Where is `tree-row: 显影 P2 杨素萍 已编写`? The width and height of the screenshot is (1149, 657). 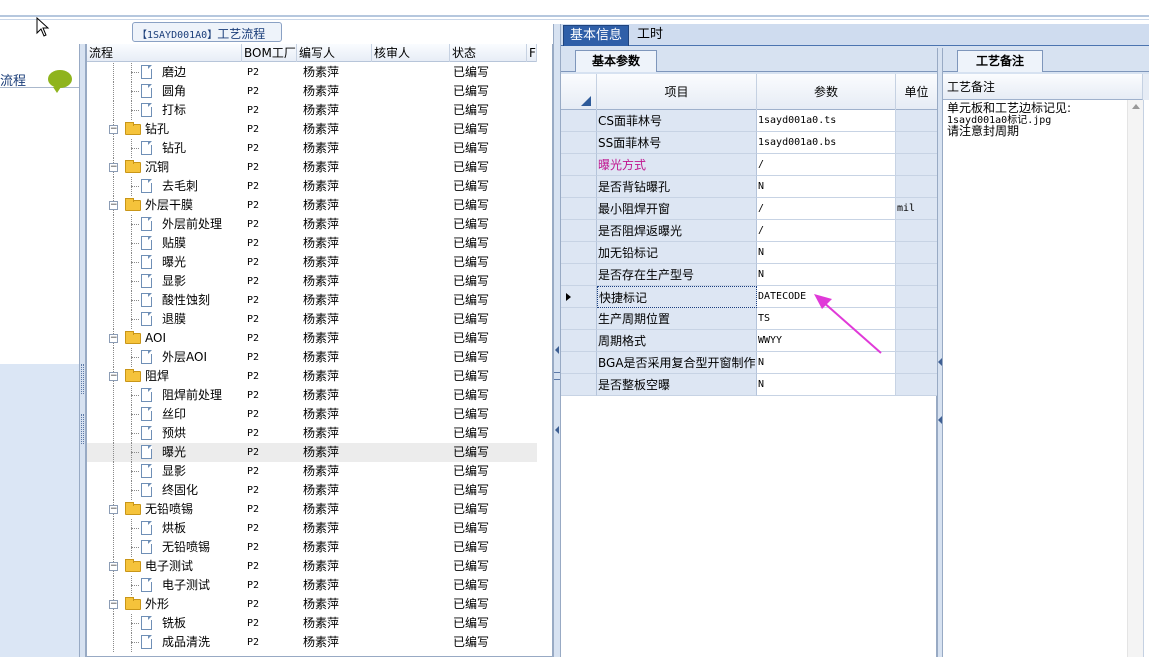
tree-row: 显影 P2 杨素萍 已编写 is located at coordinates (312, 471).